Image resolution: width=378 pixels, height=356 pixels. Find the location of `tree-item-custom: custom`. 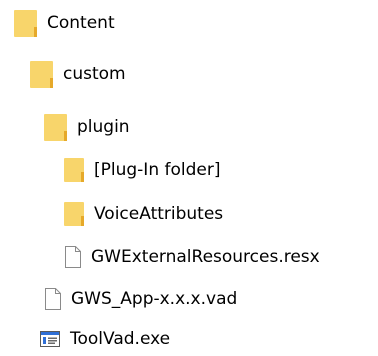

tree-item-custom: custom is located at coordinates (78, 74).